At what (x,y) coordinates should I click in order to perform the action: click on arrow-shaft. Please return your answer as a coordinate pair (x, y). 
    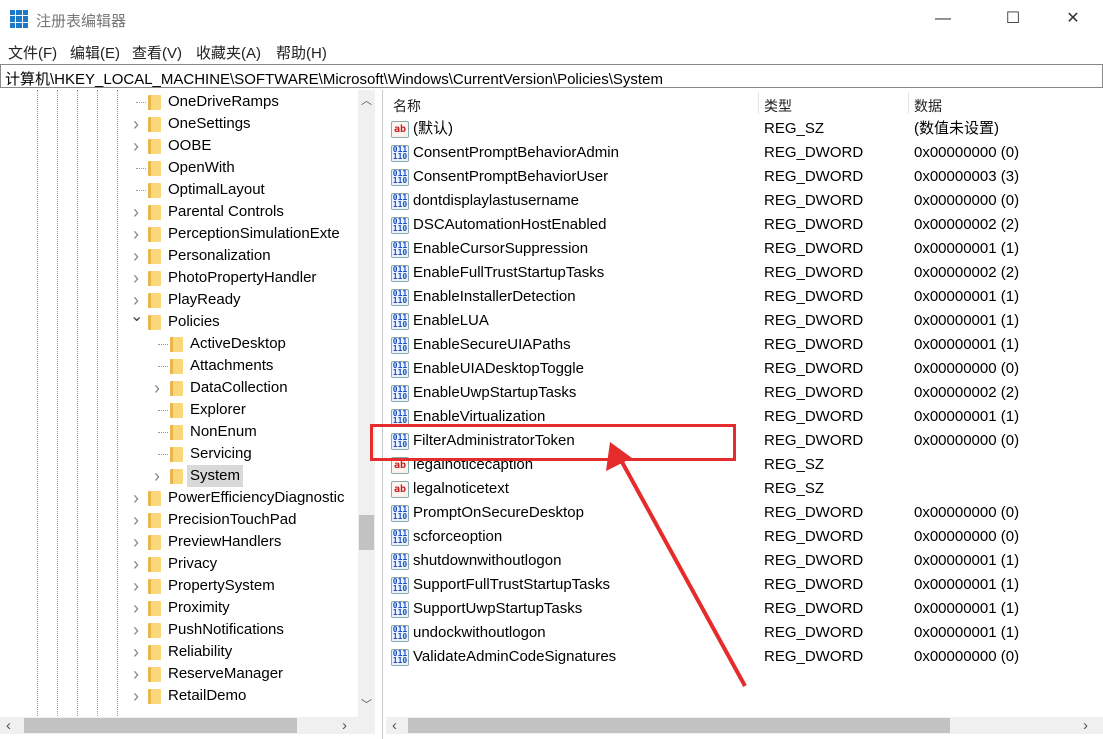
    Looking at the image, I should click on (683, 574).